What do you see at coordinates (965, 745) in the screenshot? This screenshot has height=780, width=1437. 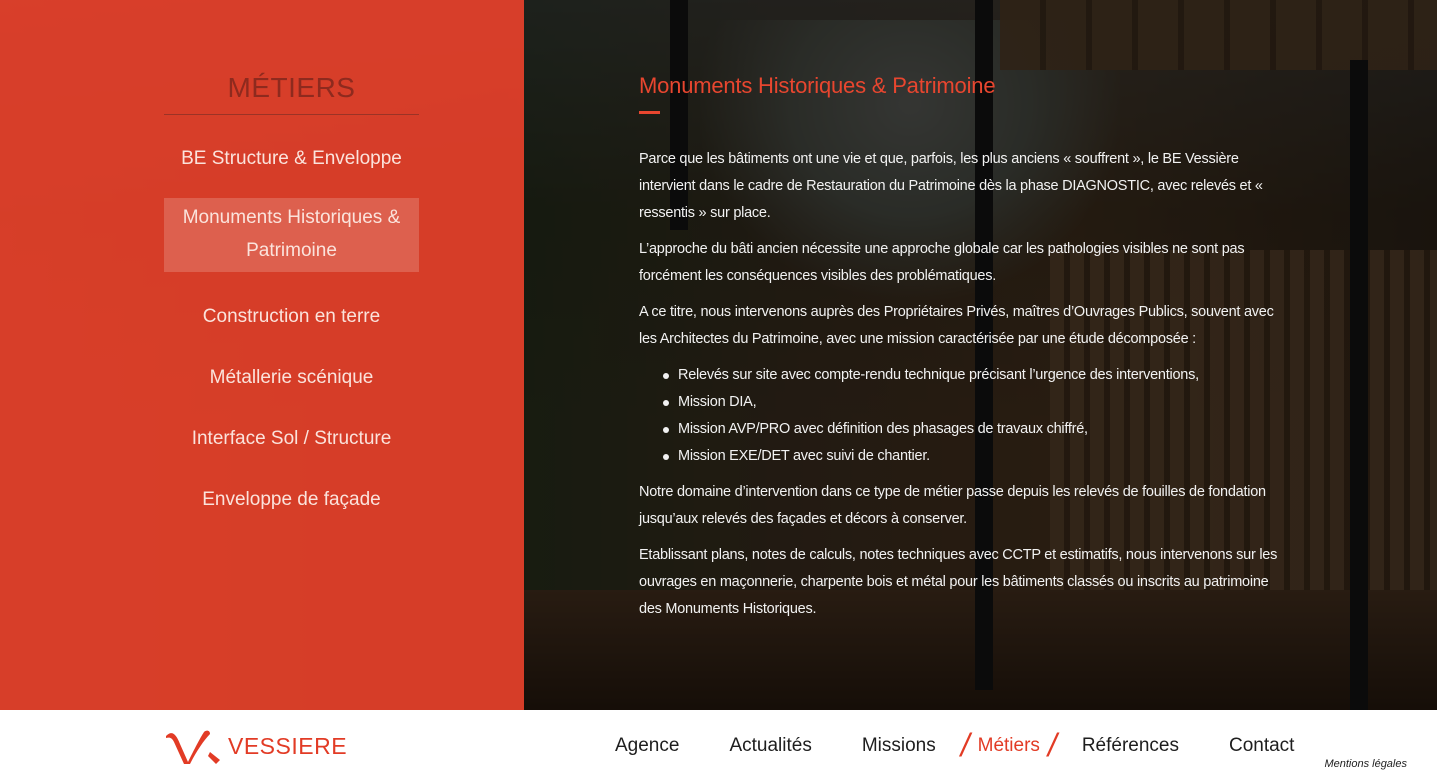 I see `slash-left-decoration: /` at bounding box center [965, 745].